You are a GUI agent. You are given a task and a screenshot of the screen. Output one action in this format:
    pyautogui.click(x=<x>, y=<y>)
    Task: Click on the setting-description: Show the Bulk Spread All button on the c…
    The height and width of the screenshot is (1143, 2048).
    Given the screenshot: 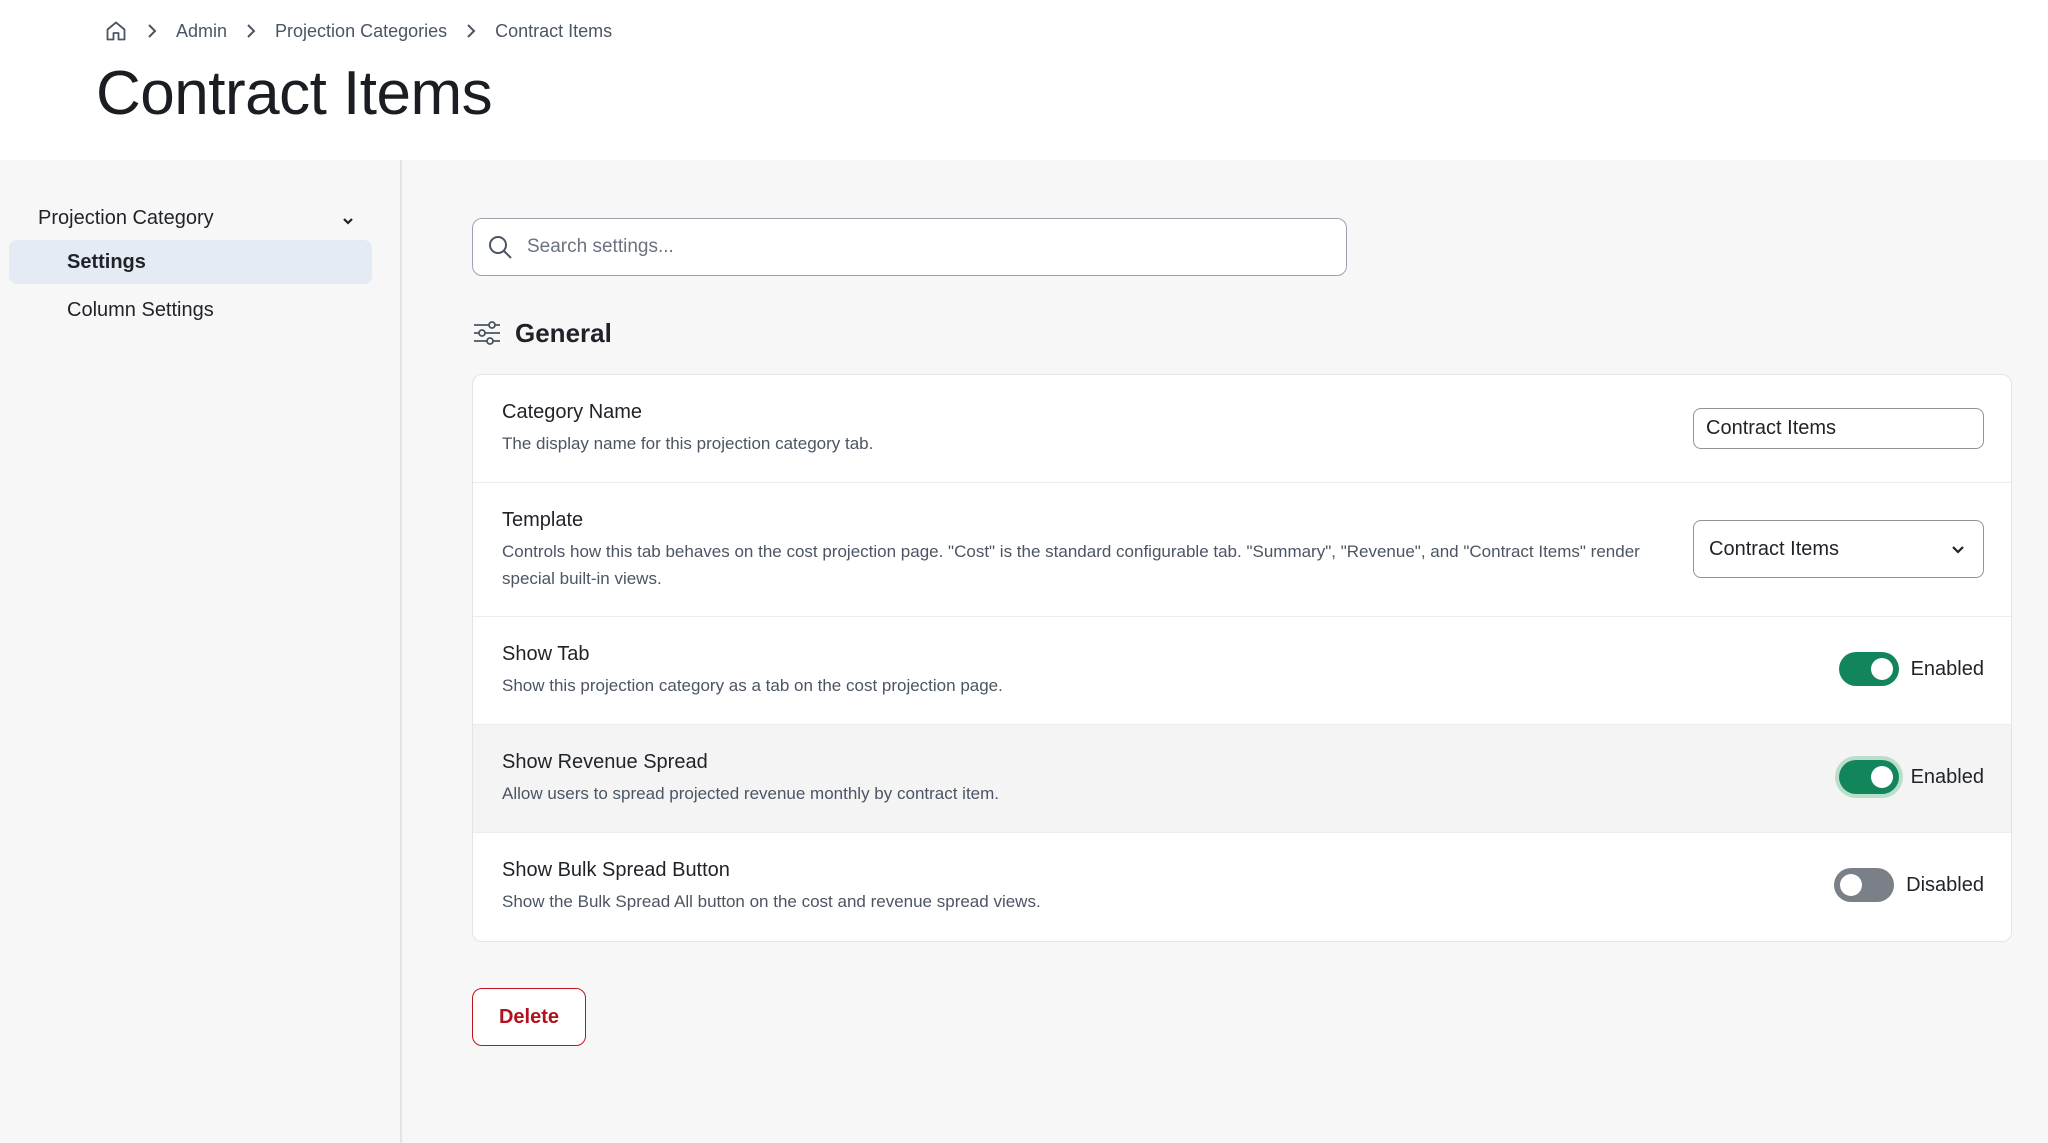 What is the action you would take?
    pyautogui.click(x=771, y=901)
    